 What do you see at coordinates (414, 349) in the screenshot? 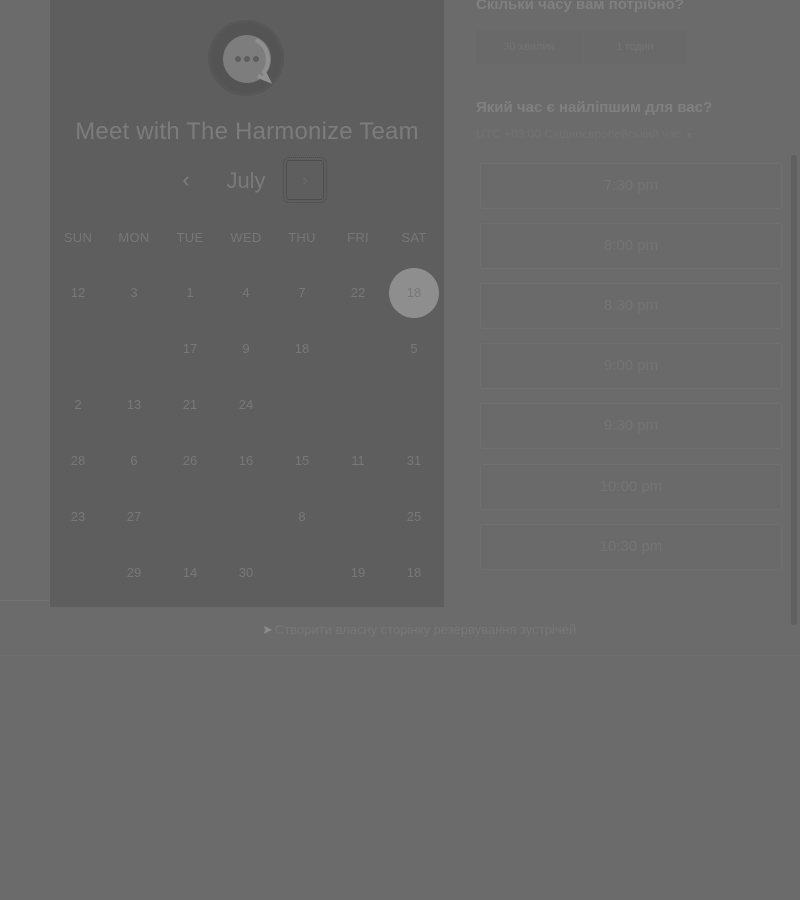
I see `calendar-day: 5` at bounding box center [414, 349].